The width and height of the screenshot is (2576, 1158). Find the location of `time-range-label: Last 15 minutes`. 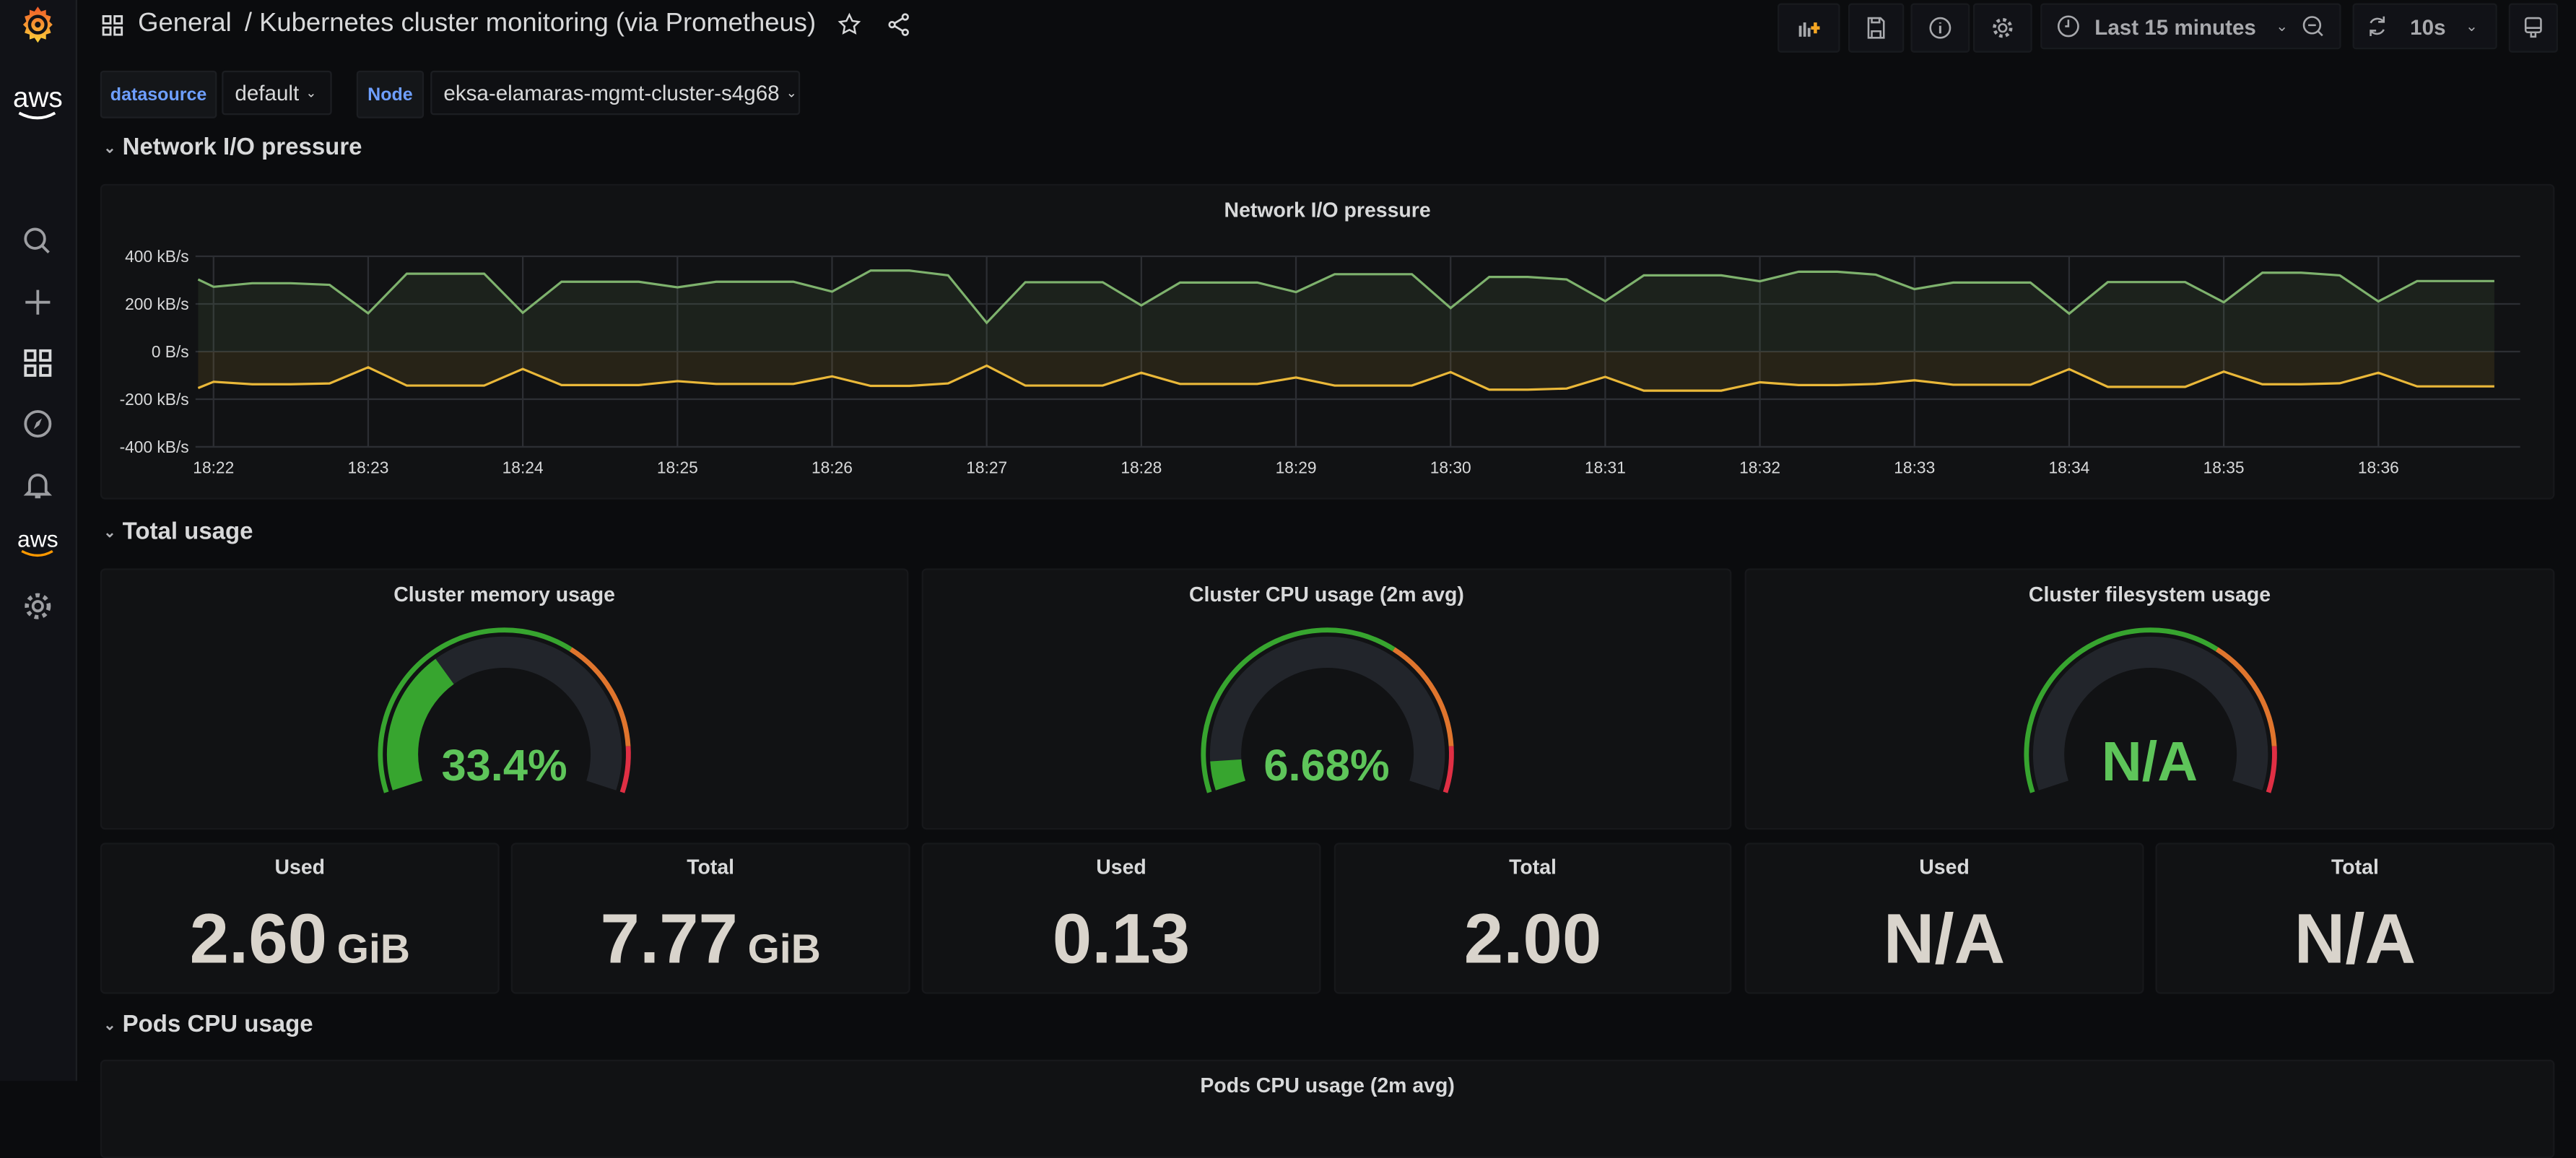

time-range-label: Last 15 minutes is located at coordinates (2175, 27).